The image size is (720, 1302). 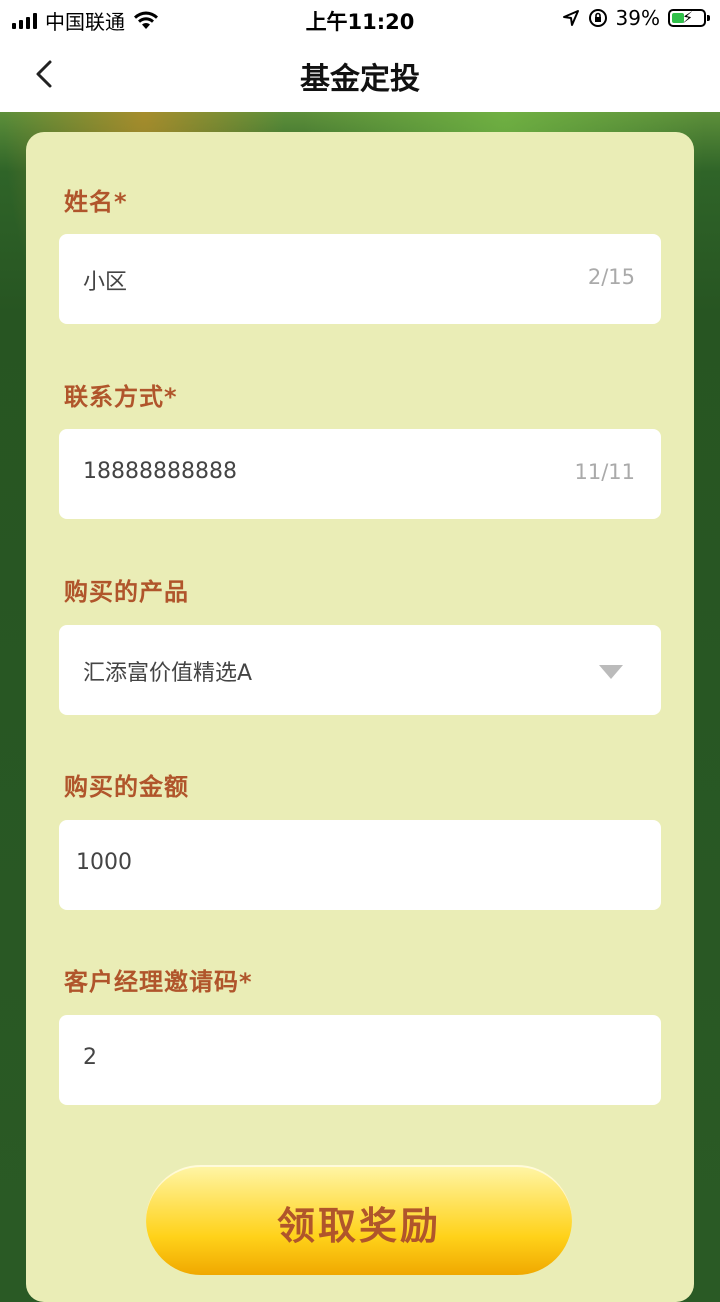 What do you see at coordinates (360, 79) in the screenshot?
I see `page-title: 基金定投` at bounding box center [360, 79].